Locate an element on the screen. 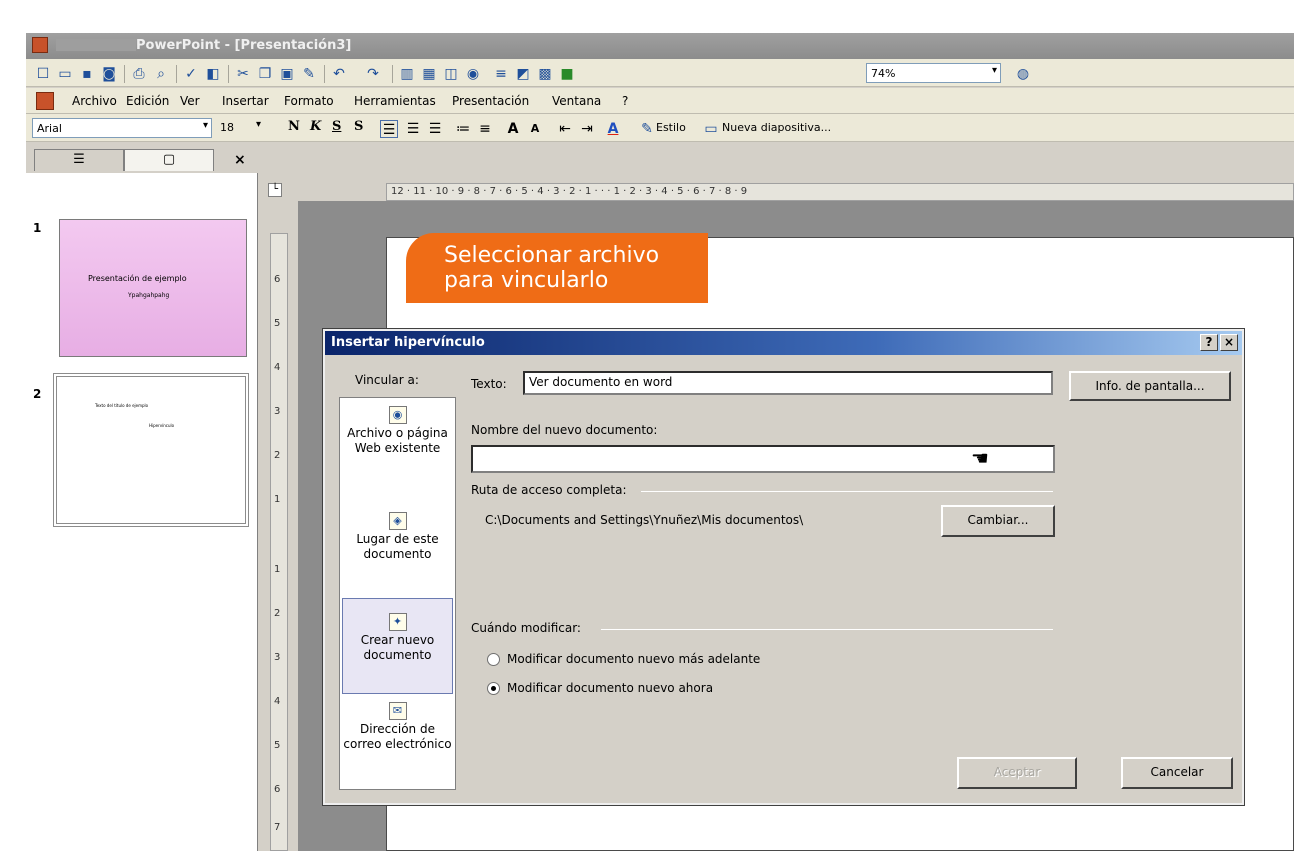  underline-button: S is located at coordinates (336, 128).